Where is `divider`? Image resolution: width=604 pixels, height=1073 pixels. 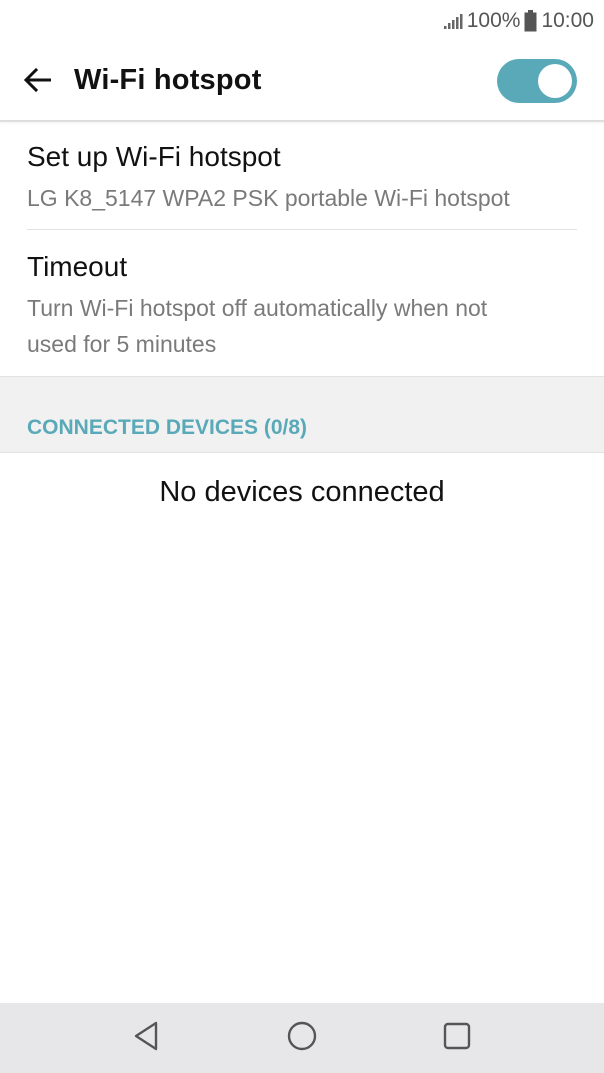 divider is located at coordinates (302, 229).